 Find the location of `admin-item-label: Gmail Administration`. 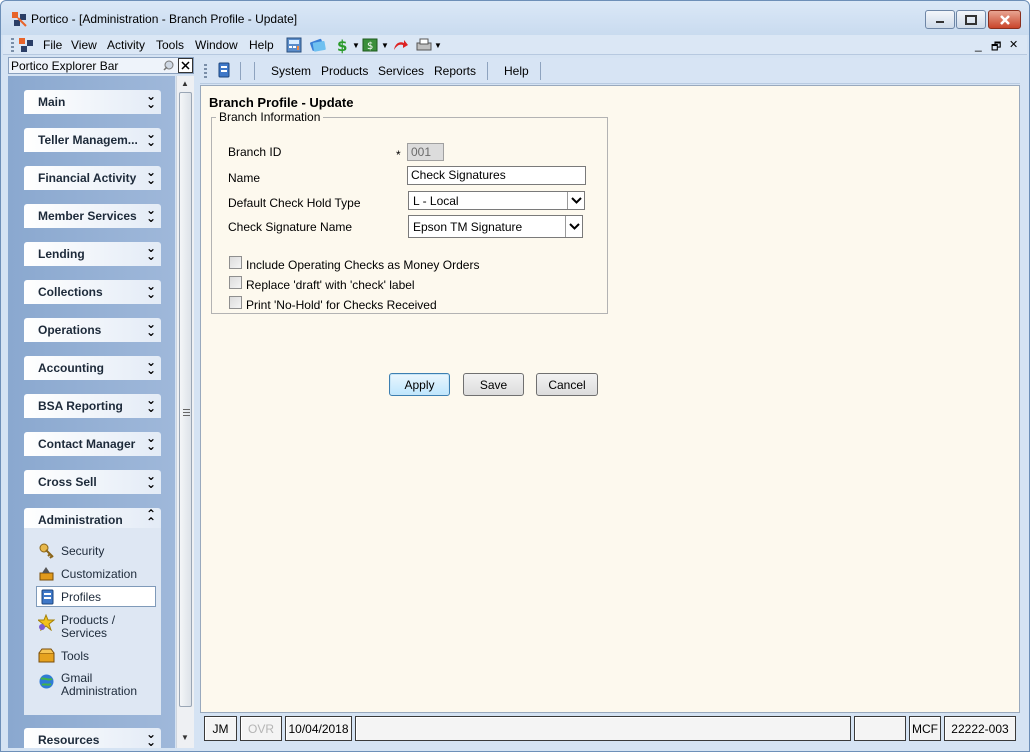

admin-item-label: Gmail Administration is located at coordinates (99, 684).